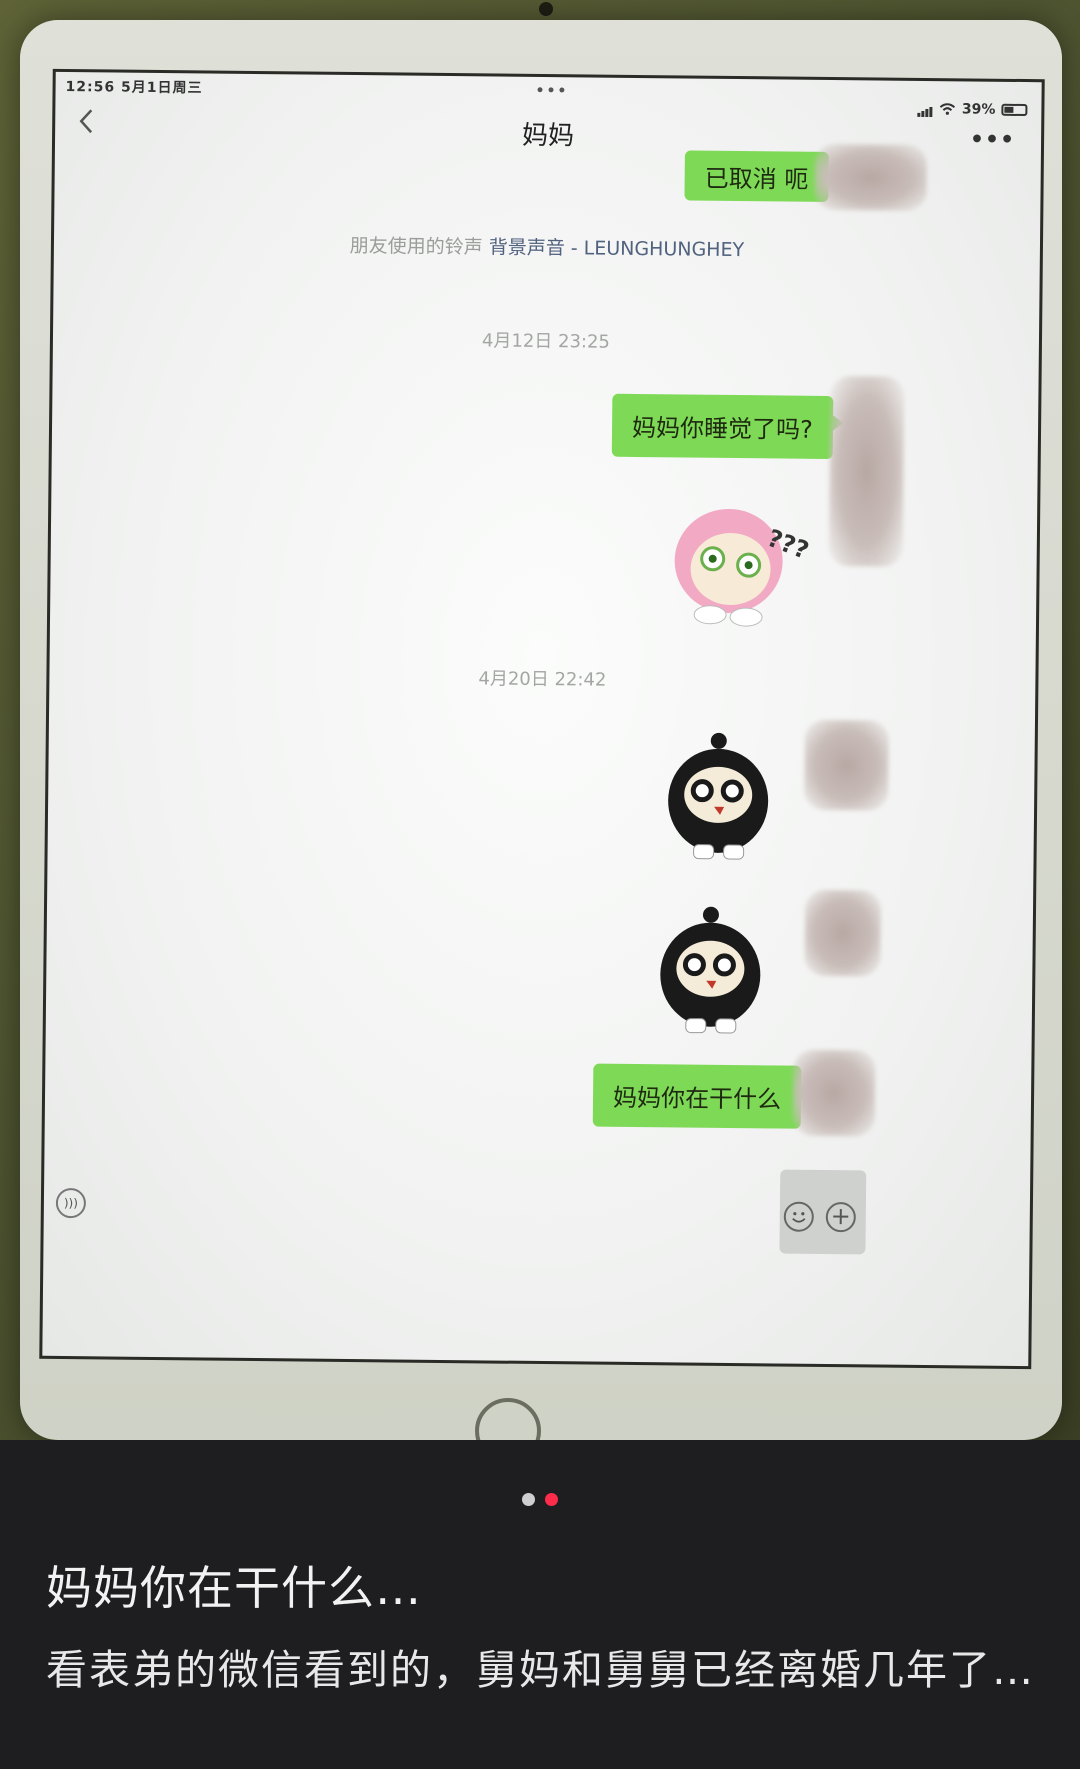  What do you see at coordinates (552, 91) in the screenshot?
I see `multitask-dots-icon: •••` at bounding box center [552, 91].